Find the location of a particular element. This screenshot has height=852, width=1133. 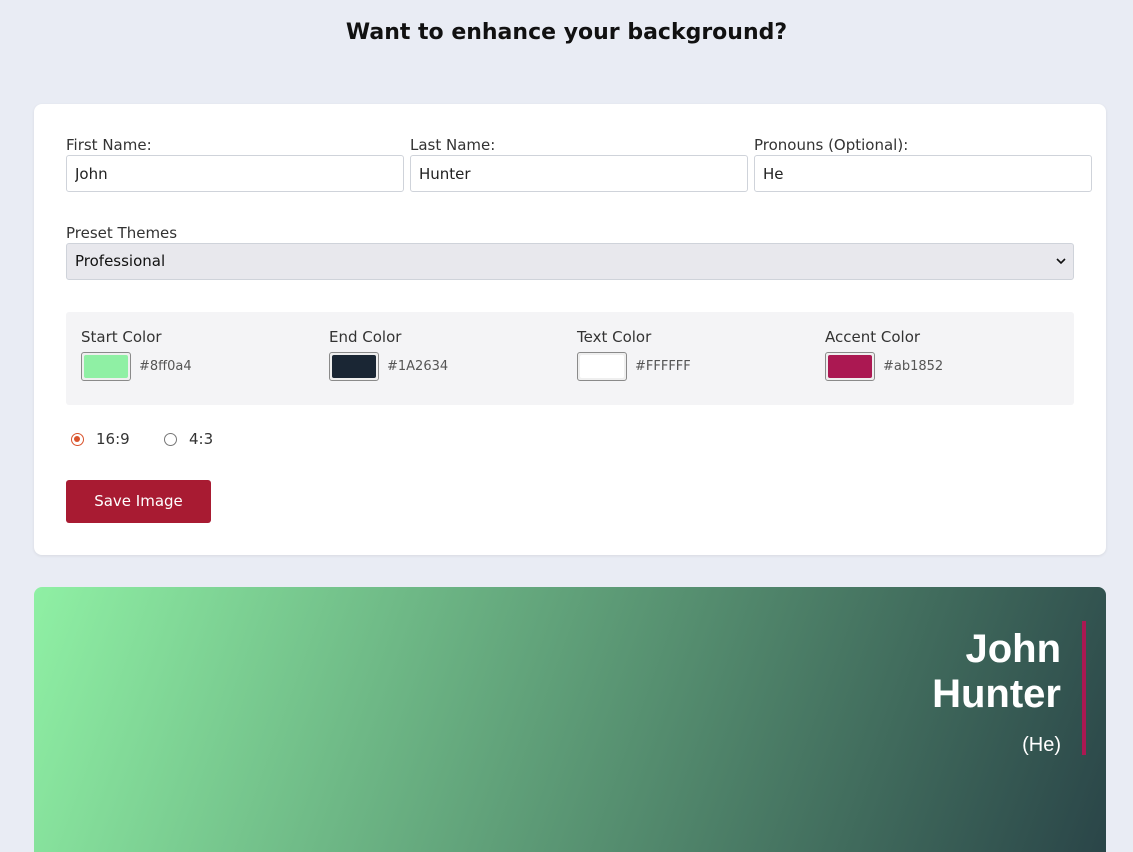

preset-themes-value: Professional is located at coordinates (120, 261).